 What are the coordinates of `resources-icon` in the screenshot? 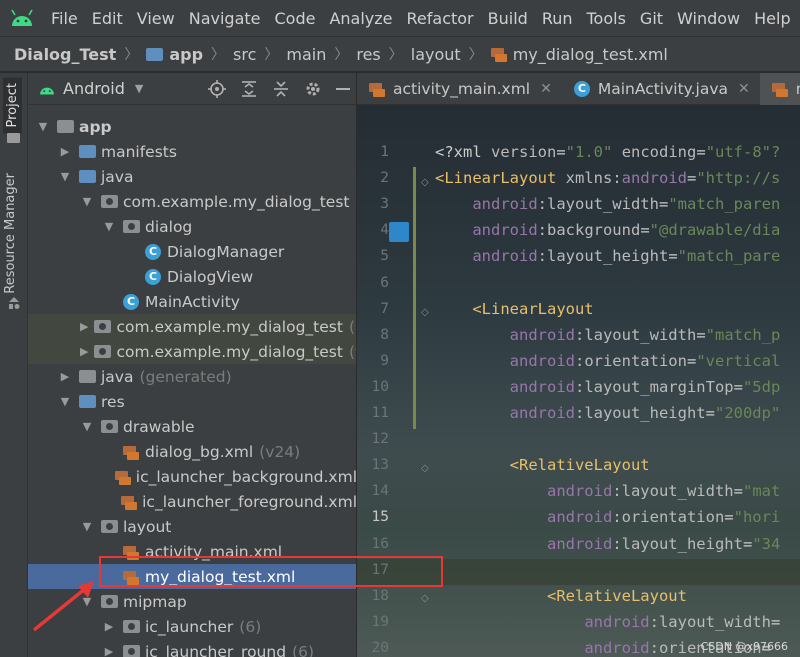 It's located at (14, 302).